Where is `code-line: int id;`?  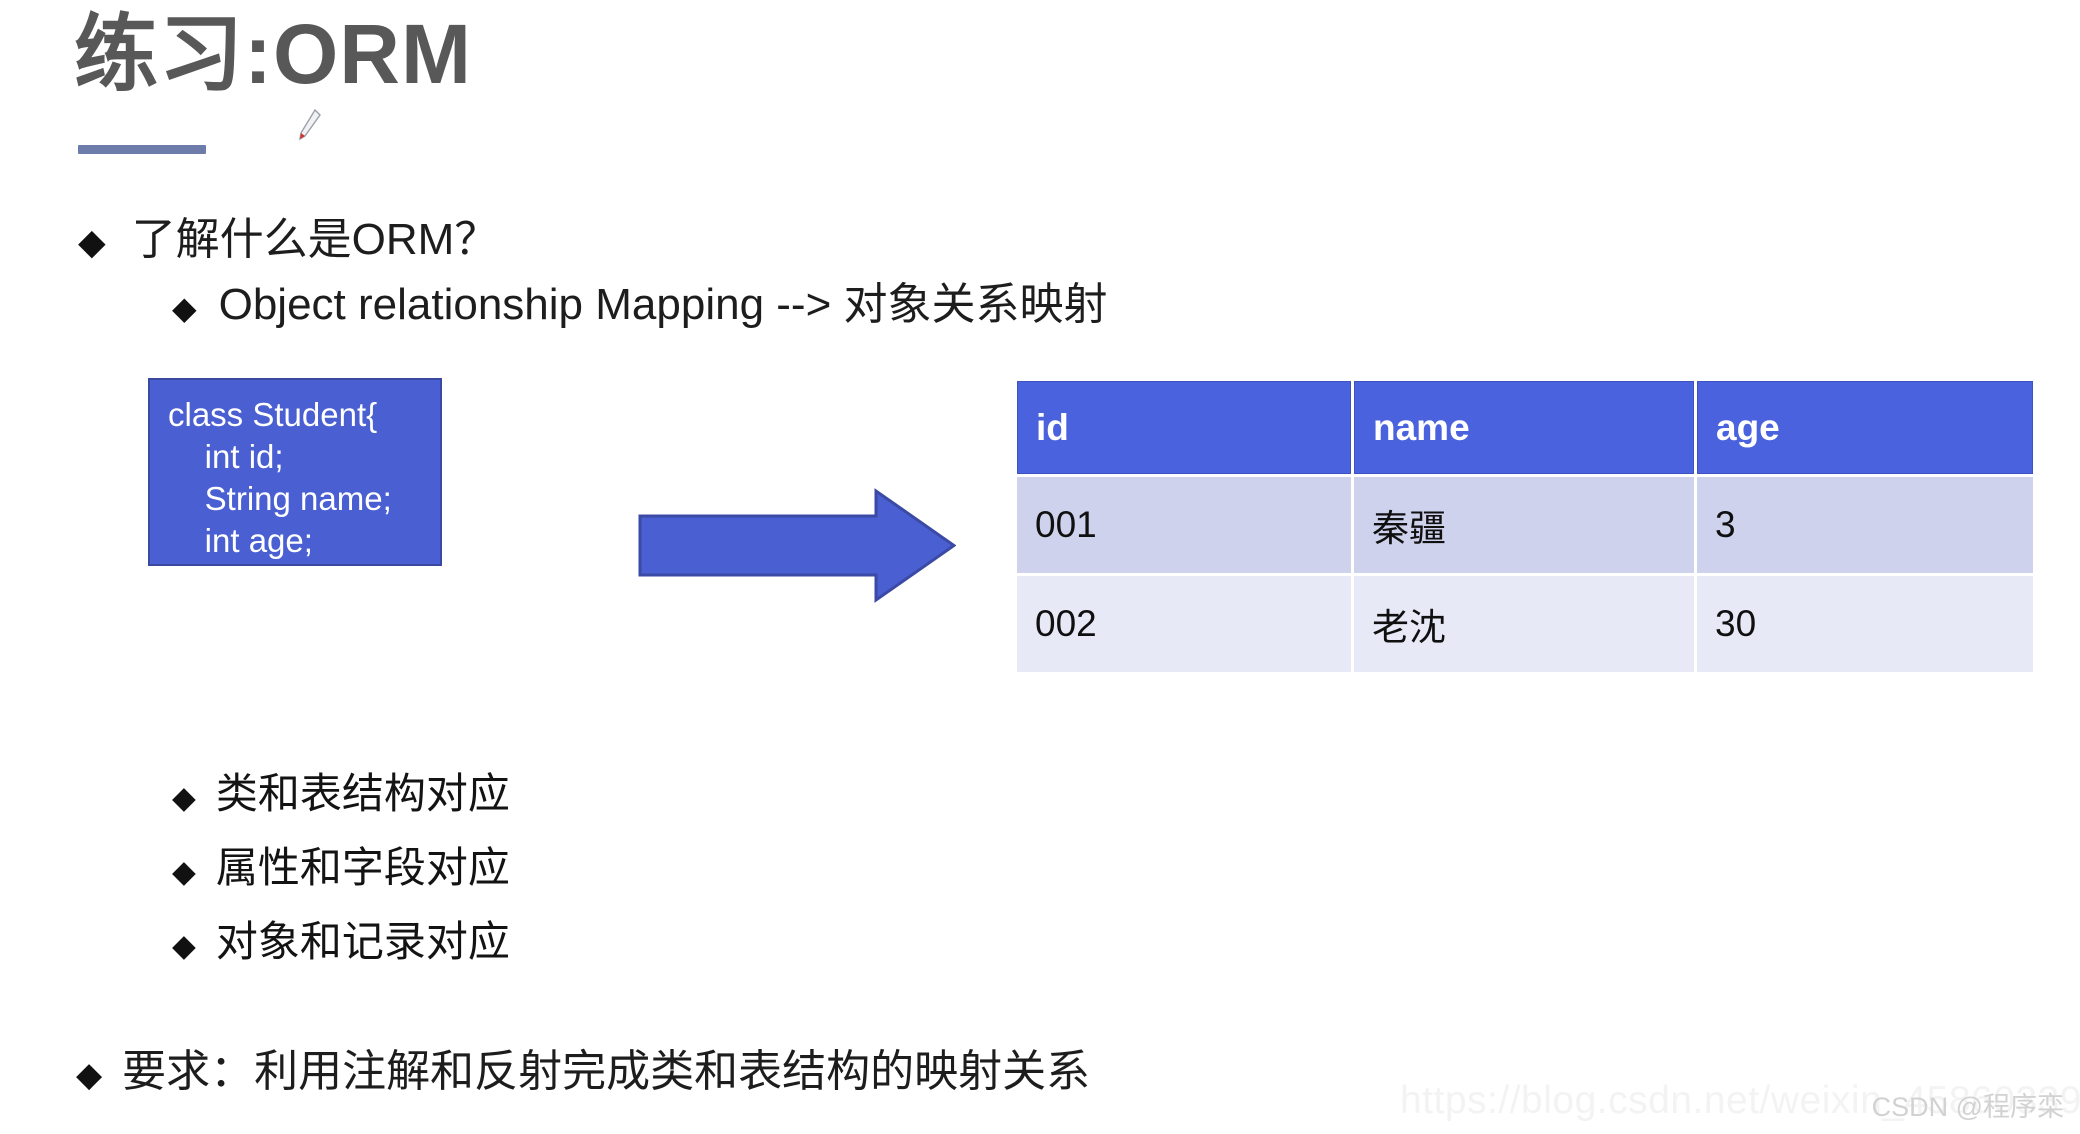 code-line: int id; is located at coordinates (226, 456).